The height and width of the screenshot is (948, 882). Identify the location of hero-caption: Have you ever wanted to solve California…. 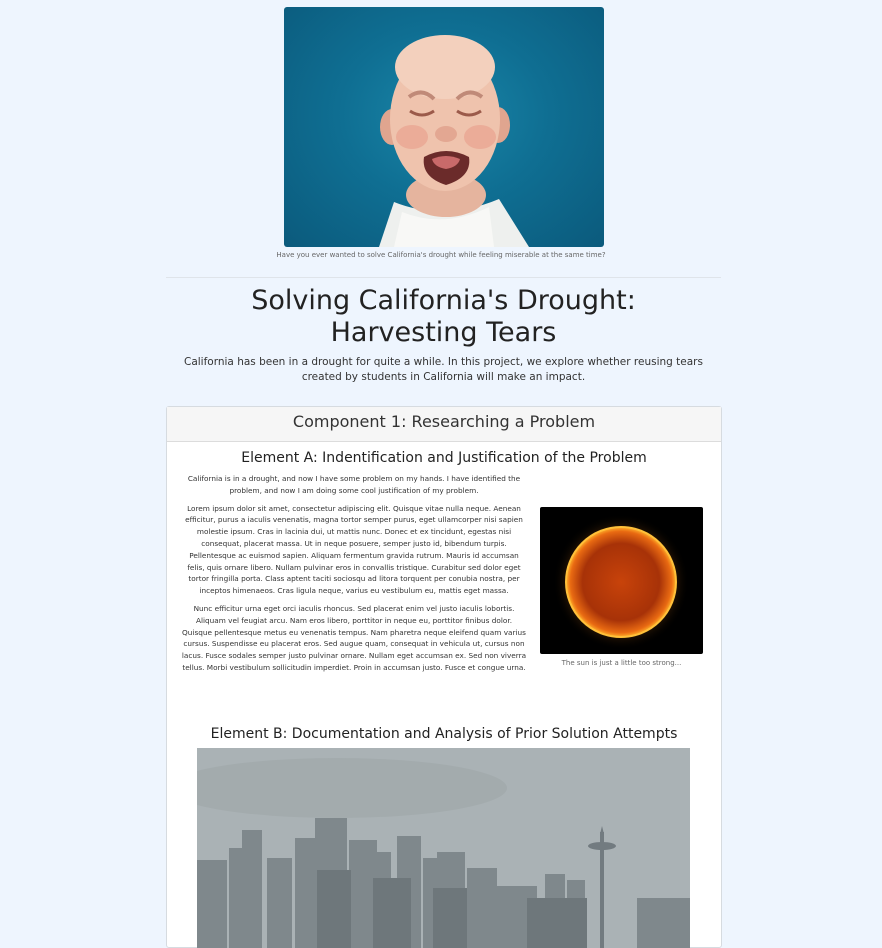
(441, 255).